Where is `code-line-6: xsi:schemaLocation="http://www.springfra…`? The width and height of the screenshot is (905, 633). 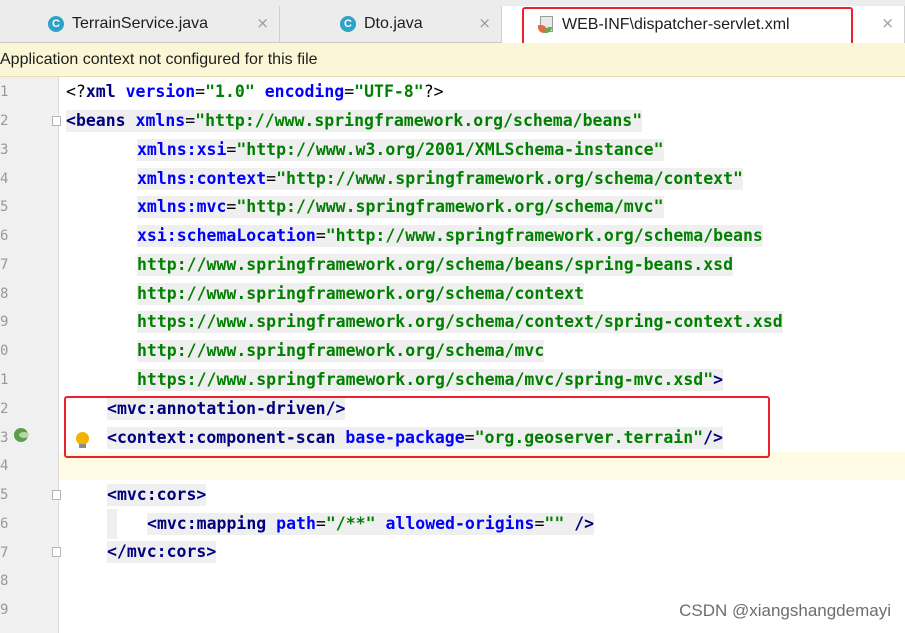 code-line-6: xsi:schemaLocation="http://www.springfra… is located at coordinates (450, 236).